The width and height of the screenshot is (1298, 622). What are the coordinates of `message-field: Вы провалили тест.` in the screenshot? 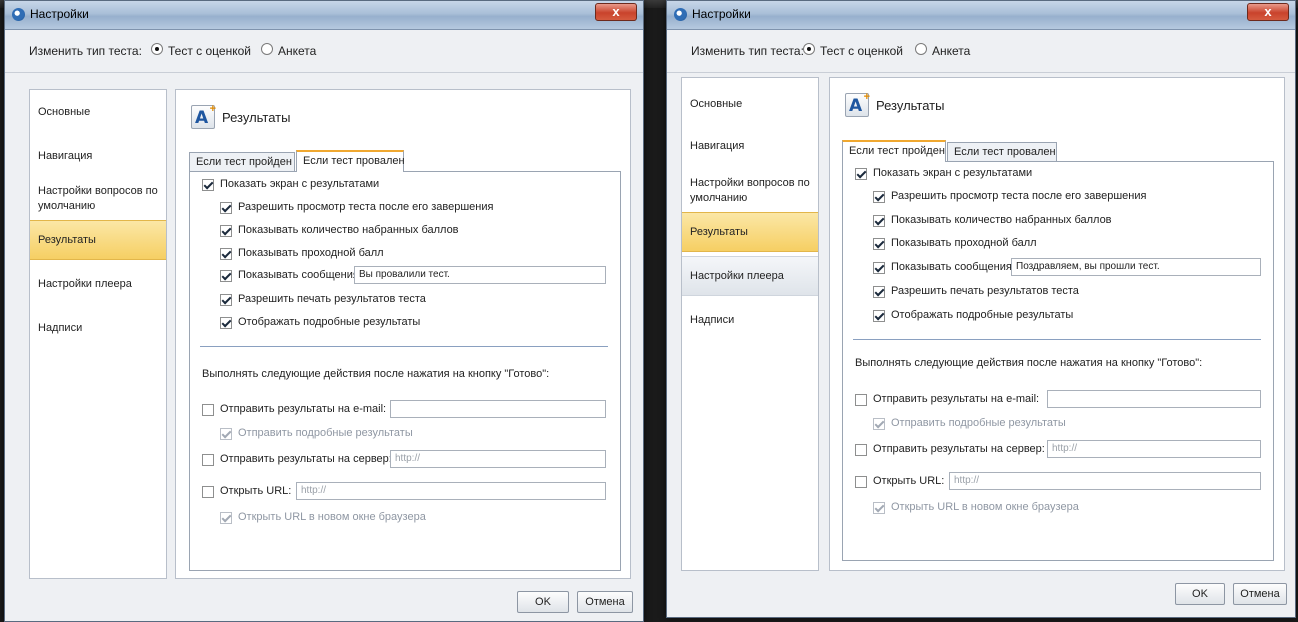 It's located at (480, 275).